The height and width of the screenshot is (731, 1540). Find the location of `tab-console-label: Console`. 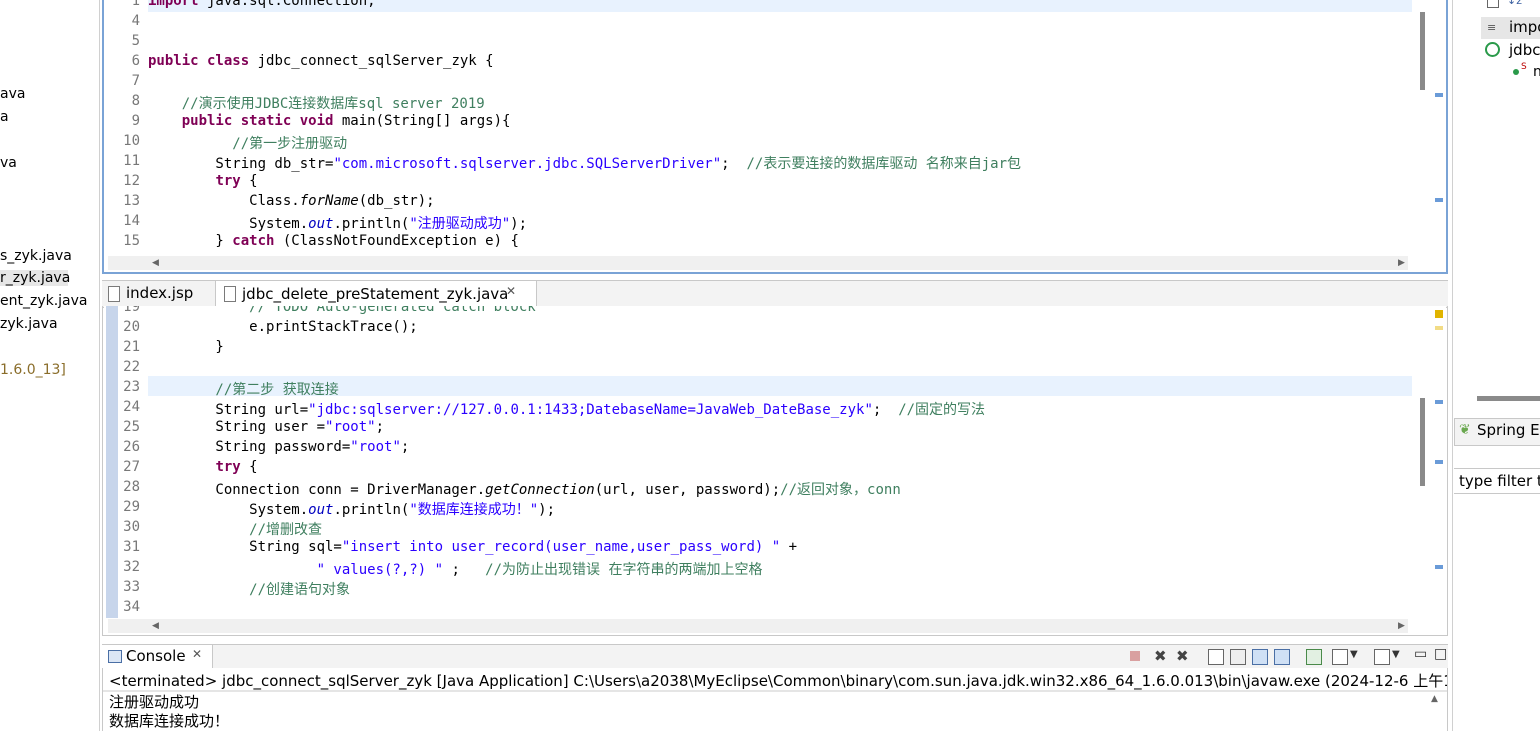

tab-console-label: Console is located at coordinates (156, 656).